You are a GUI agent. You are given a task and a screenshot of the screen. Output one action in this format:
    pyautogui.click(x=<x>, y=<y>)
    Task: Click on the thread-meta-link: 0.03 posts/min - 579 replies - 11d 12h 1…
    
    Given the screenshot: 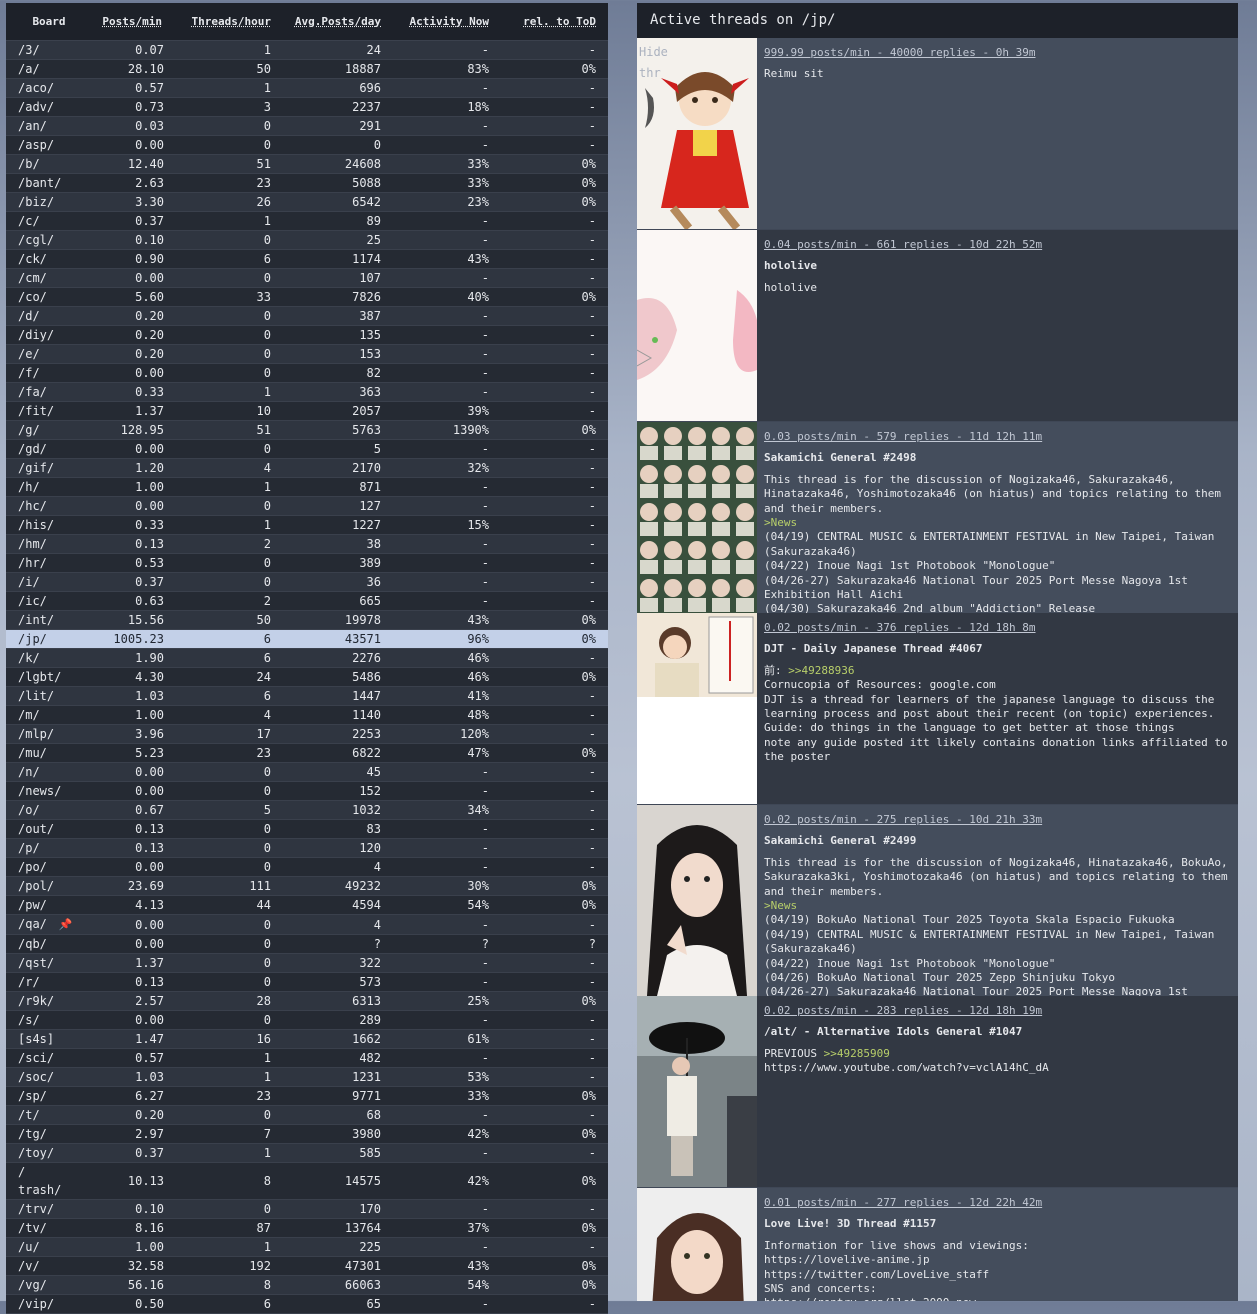 What is the action you would take?
    pyautogui.click(x=997, y=437)
    